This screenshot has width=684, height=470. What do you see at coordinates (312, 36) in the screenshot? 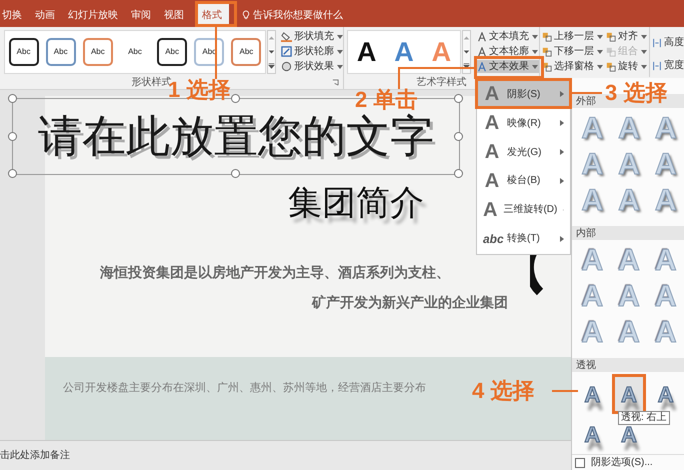
I see `ribbon-command: 形状填充` at bounding box center [312, 36].